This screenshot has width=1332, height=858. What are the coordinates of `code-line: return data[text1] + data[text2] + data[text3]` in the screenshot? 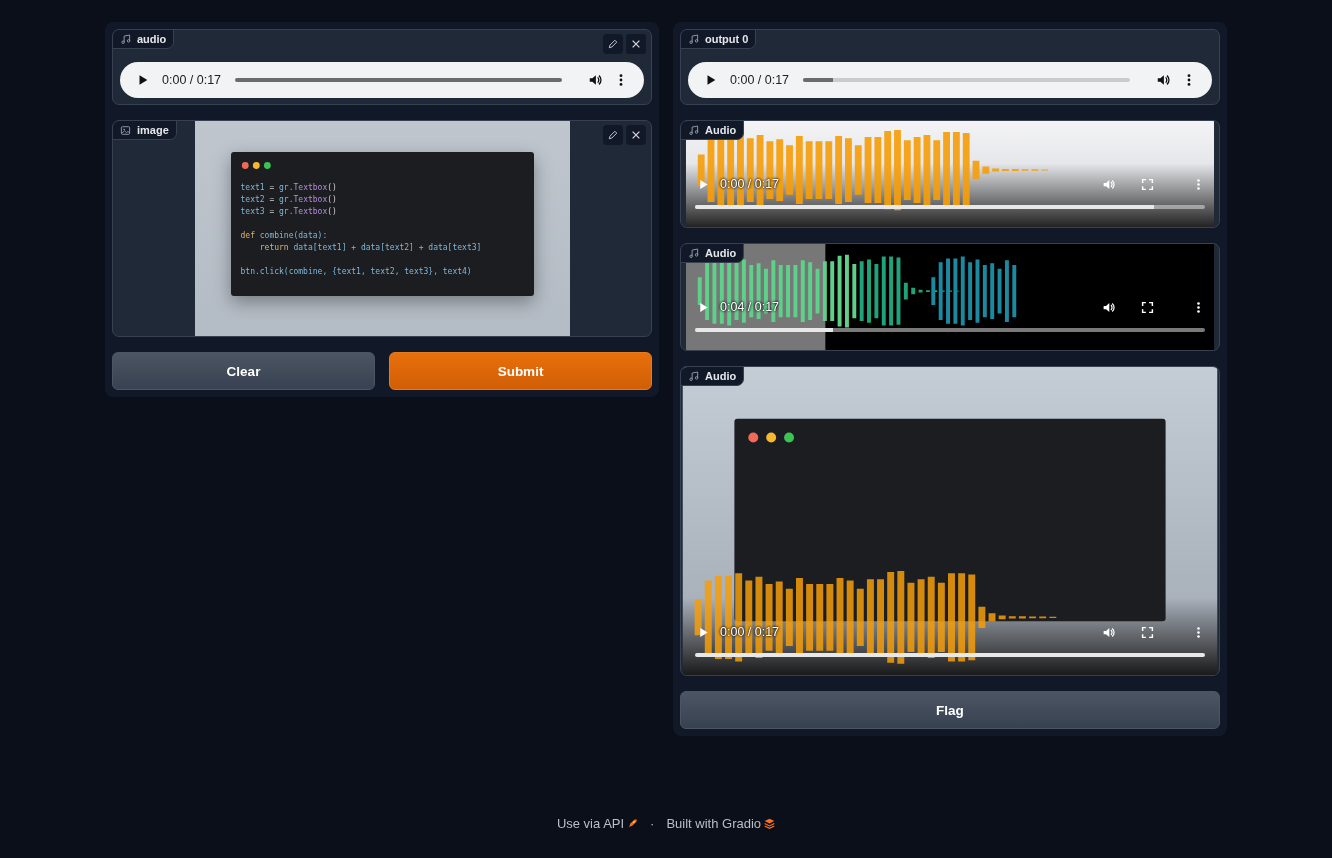 It's located at (370, 247).